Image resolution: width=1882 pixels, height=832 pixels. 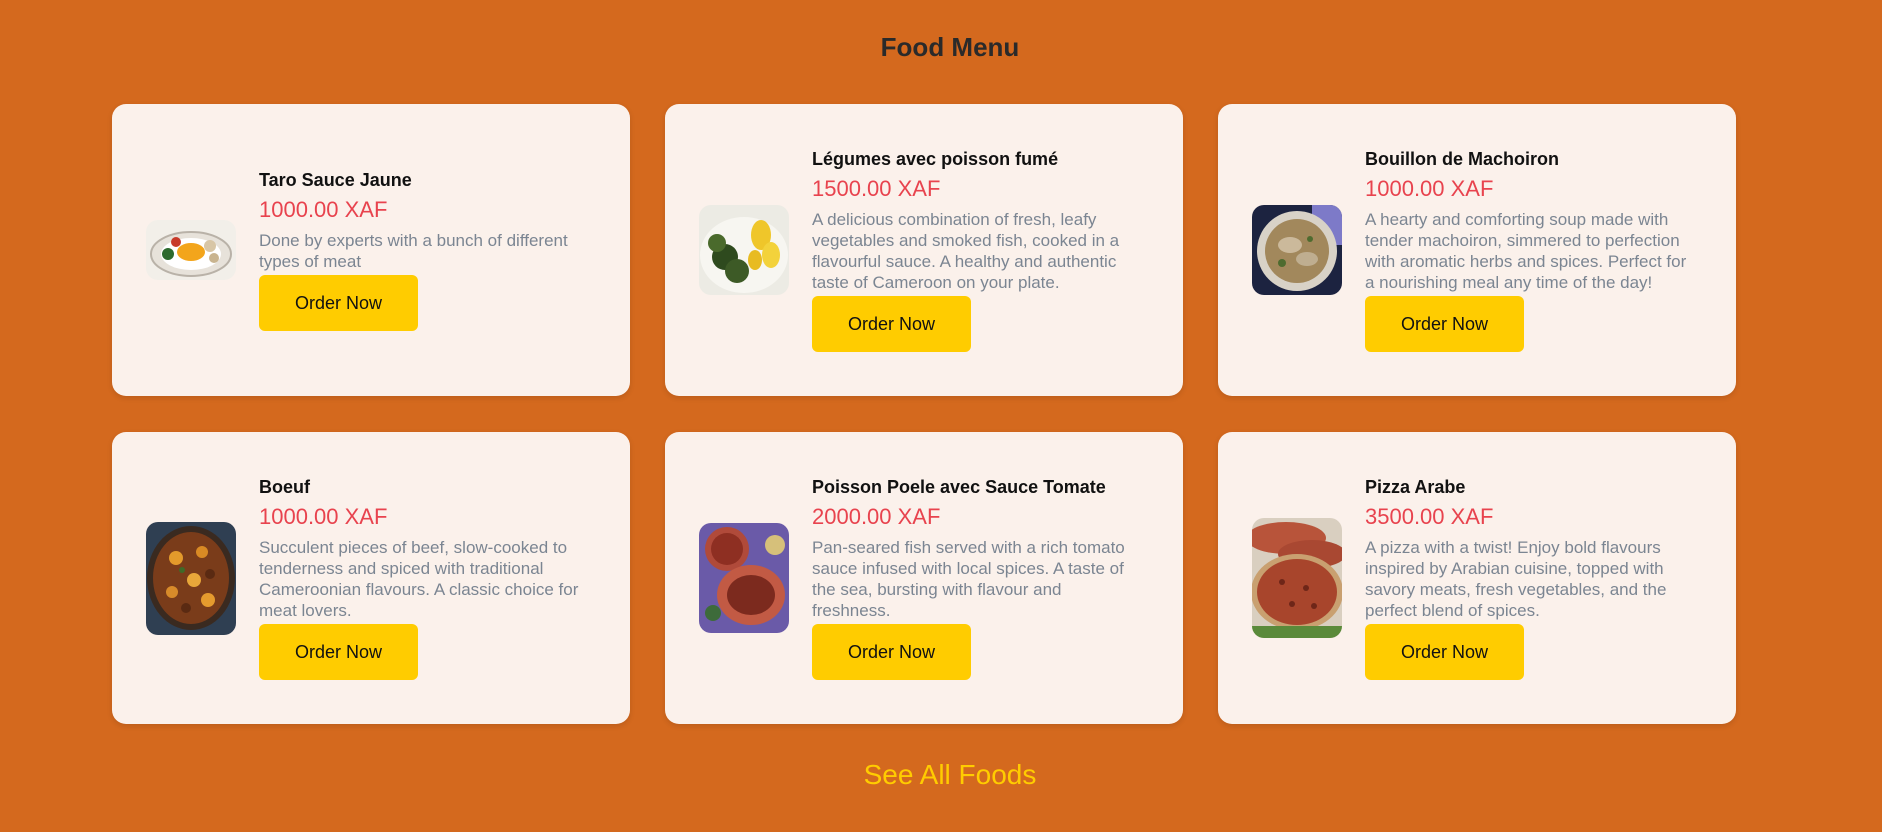 What do you see at coordinates (876, 188) in the screenshot?
I see `food-price: 1500.00 XAF` at bounding box center [876, 188].